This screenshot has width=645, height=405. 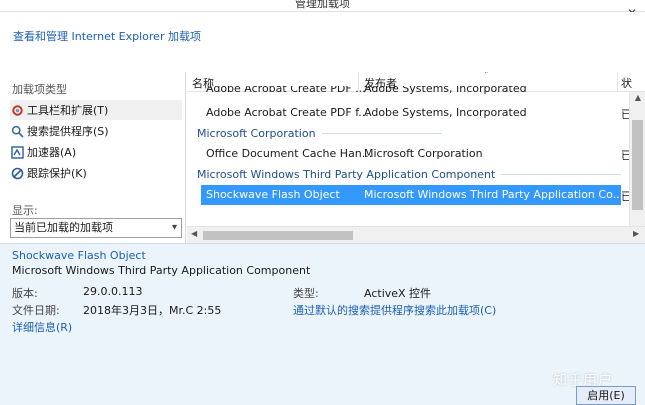 What do you see at coordinates (398, 293) in the screenshot?
I see `type-value: ActiveX 控件` at bounding box center [398, 293].